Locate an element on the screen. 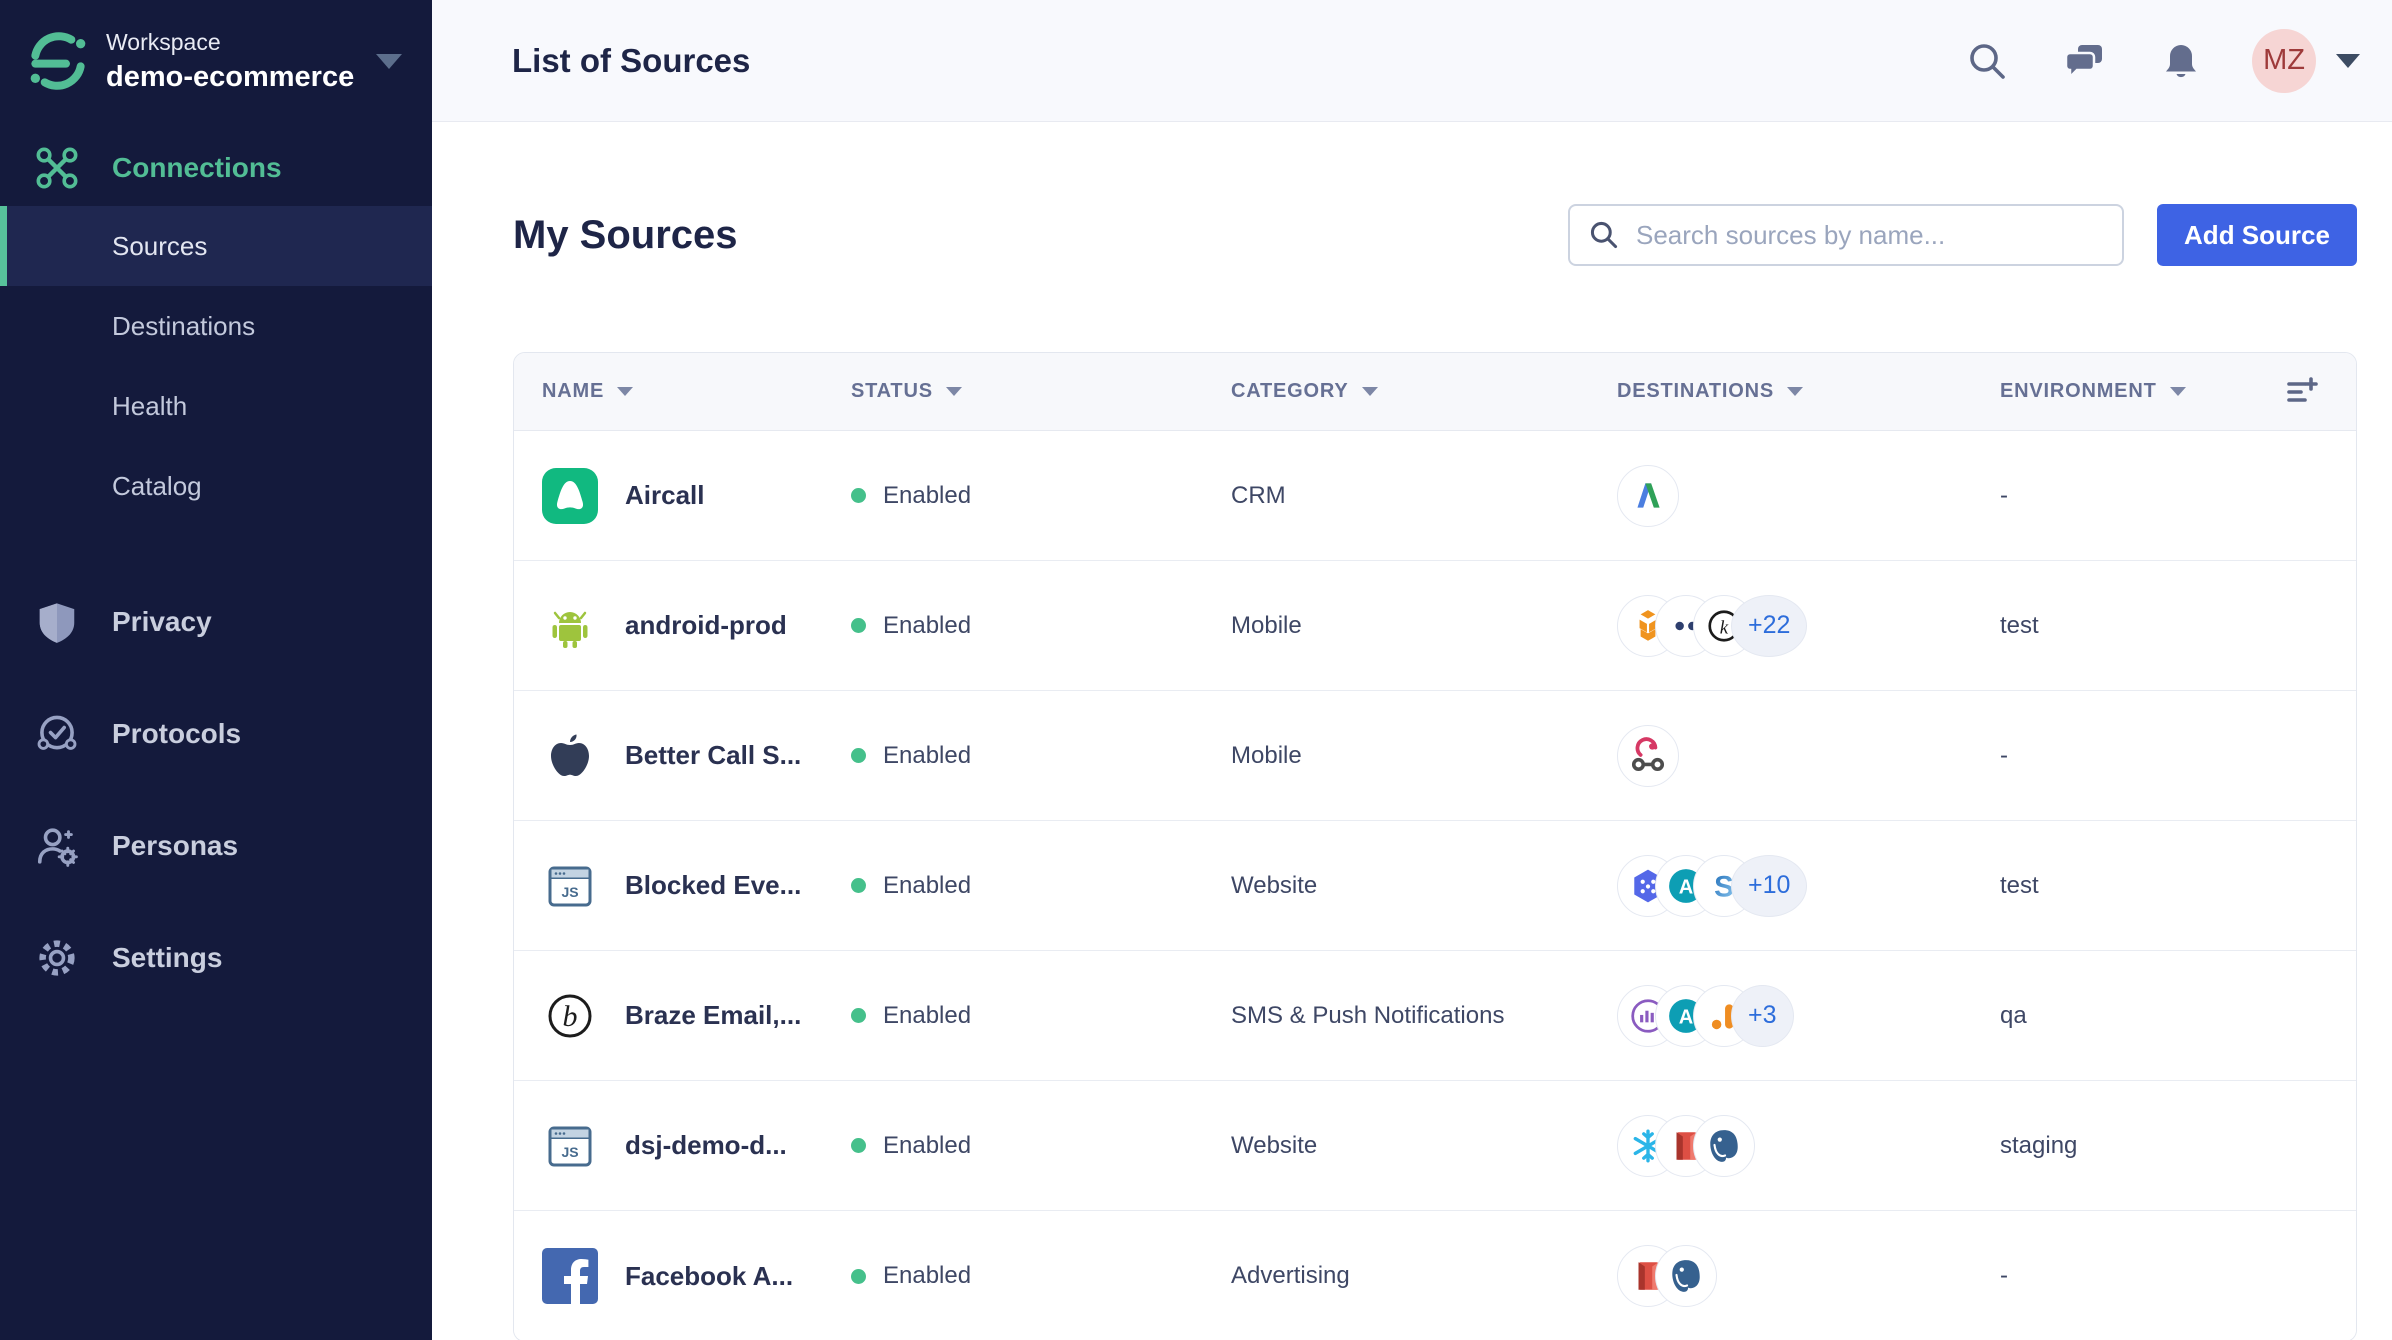 The image size is (2392, 1340). section-heading: My Sources is located at coordinates (625, 234).